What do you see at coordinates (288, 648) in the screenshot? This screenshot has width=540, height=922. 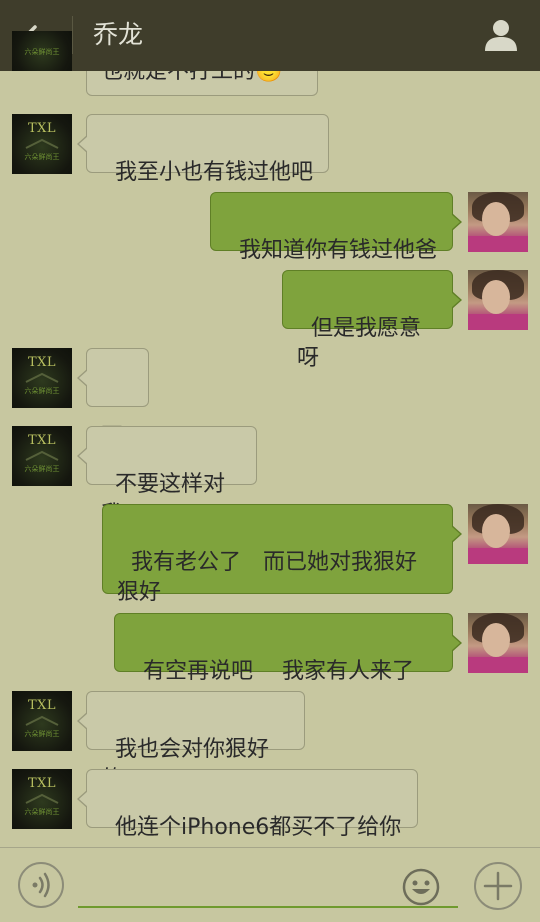 I see `message-bubble-sent: 有空再说吧 我家有人来了` at bounding box center [288, 648].